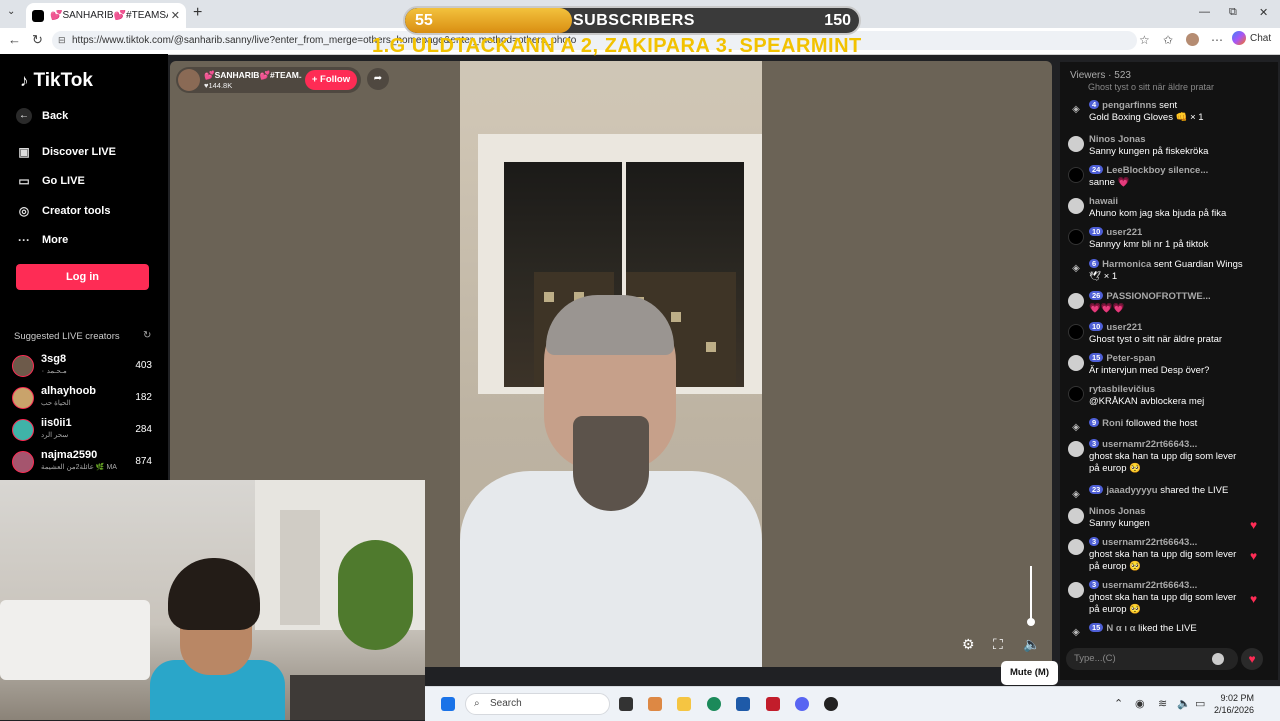  I want to click on sidebar-item-more: ··· More, so click(42, 240).